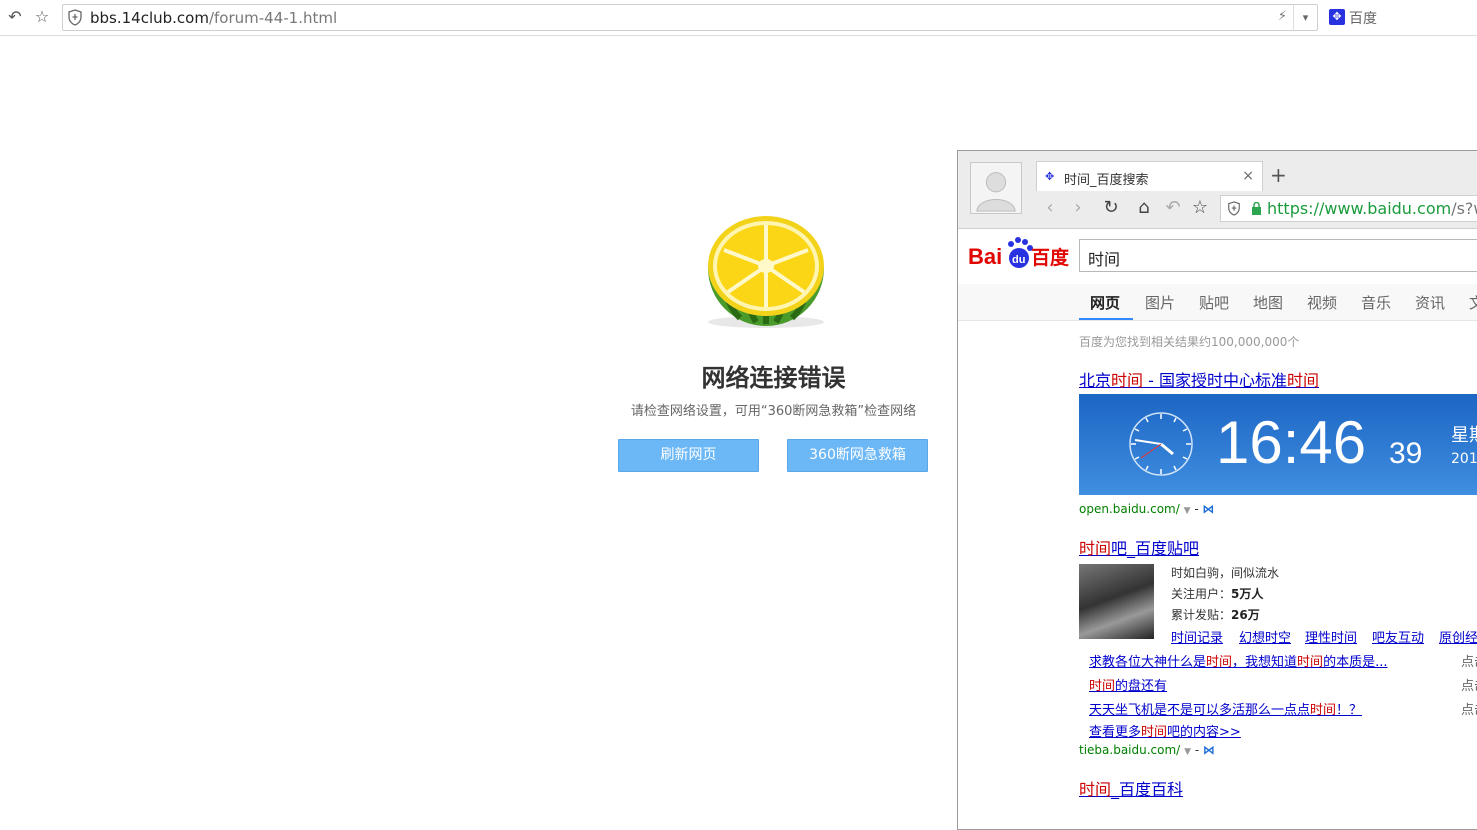 Image resolution: width=1477 pixels, height=830 pixels. What do you see at coordinates (1129, 509) in the screenshot?
I see `source-url: open.baidu.com/` at bounding box center [1129, 509].